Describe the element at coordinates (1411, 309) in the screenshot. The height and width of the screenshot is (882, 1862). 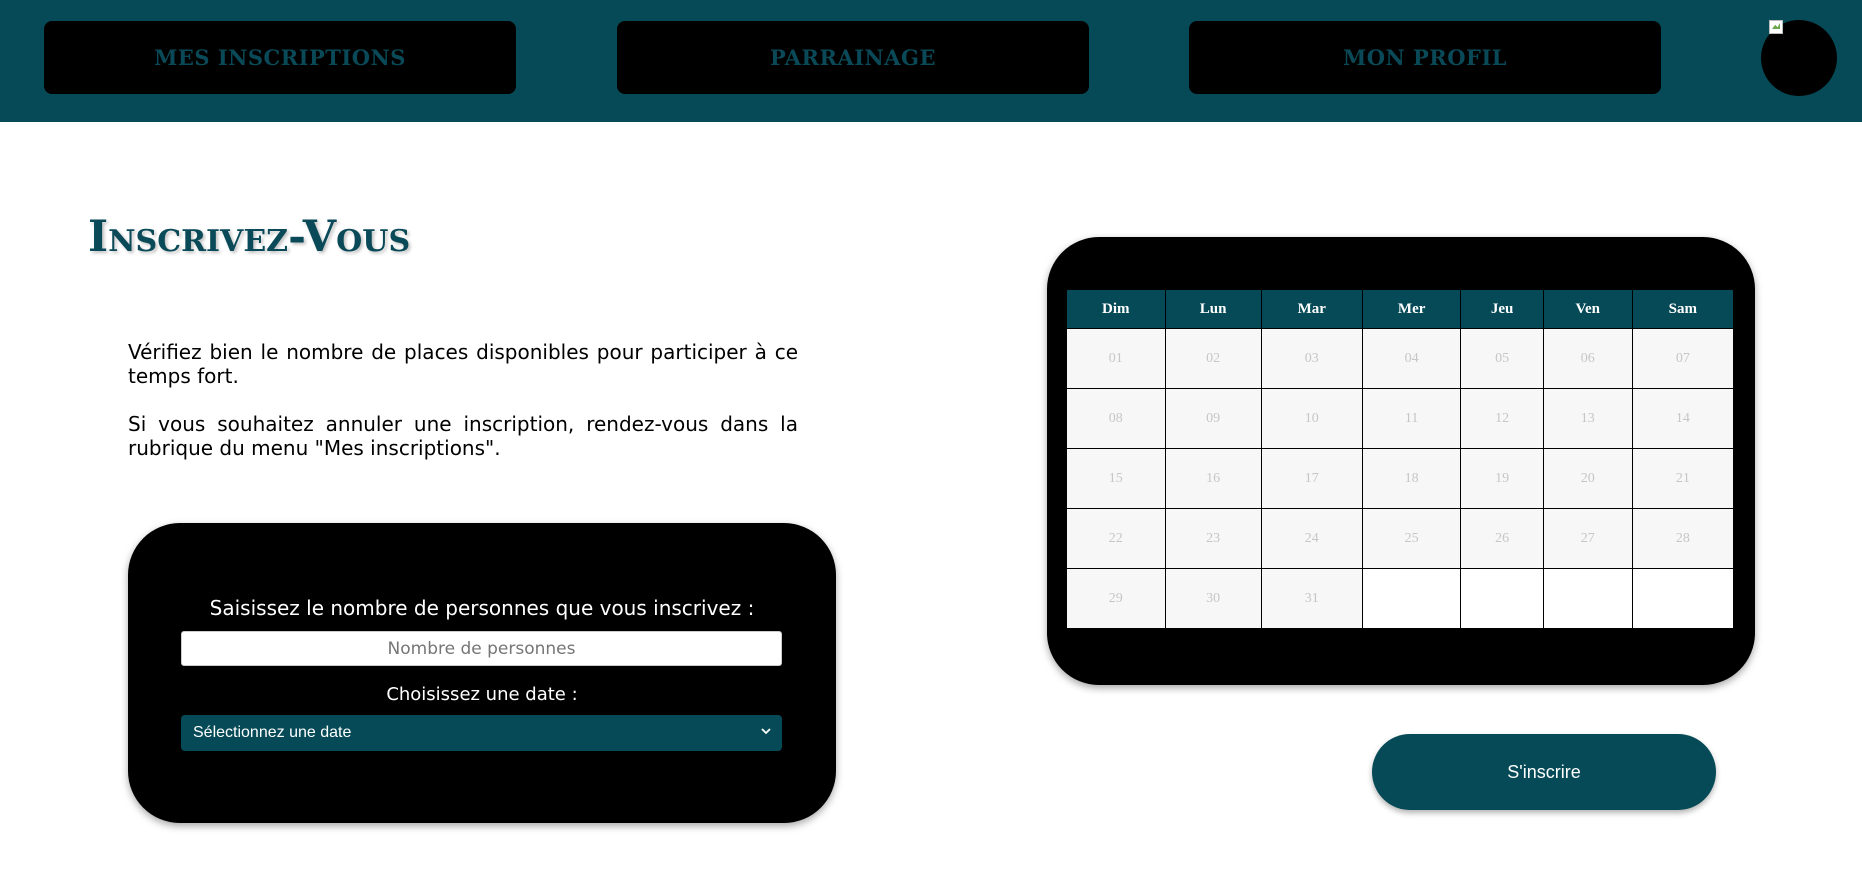
I see `weekday-header: Mer` at that location.